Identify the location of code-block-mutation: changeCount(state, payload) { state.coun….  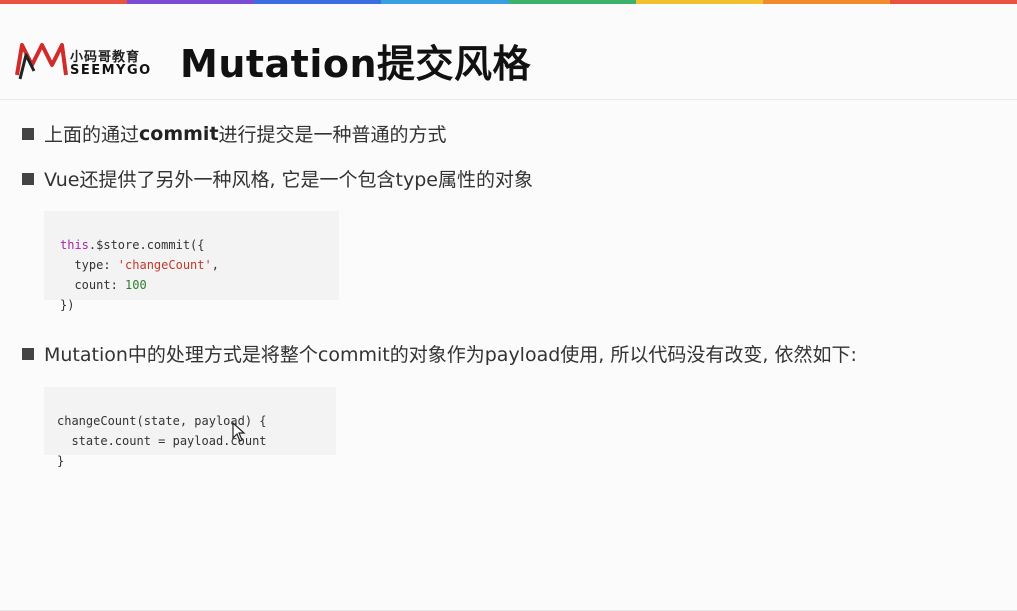
(190, 427).